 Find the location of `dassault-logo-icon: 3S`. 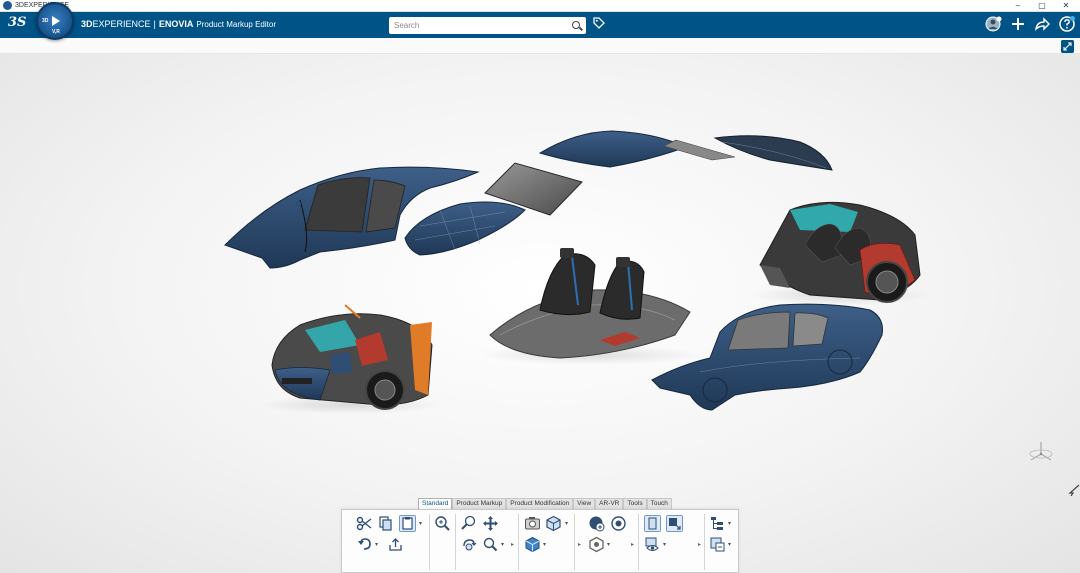

dassault-logo-icon: 3S is located at coordinates (17, 22).